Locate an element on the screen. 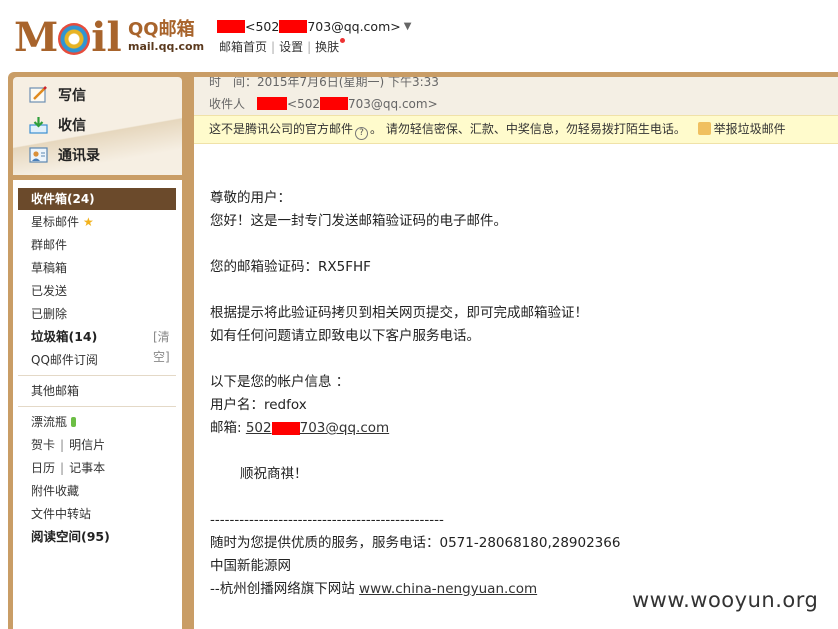 This screenshot has width=838, height=629. top-nav: 邮箱首页 | 设置 | 换肤 is located at coordinates (282, 46).